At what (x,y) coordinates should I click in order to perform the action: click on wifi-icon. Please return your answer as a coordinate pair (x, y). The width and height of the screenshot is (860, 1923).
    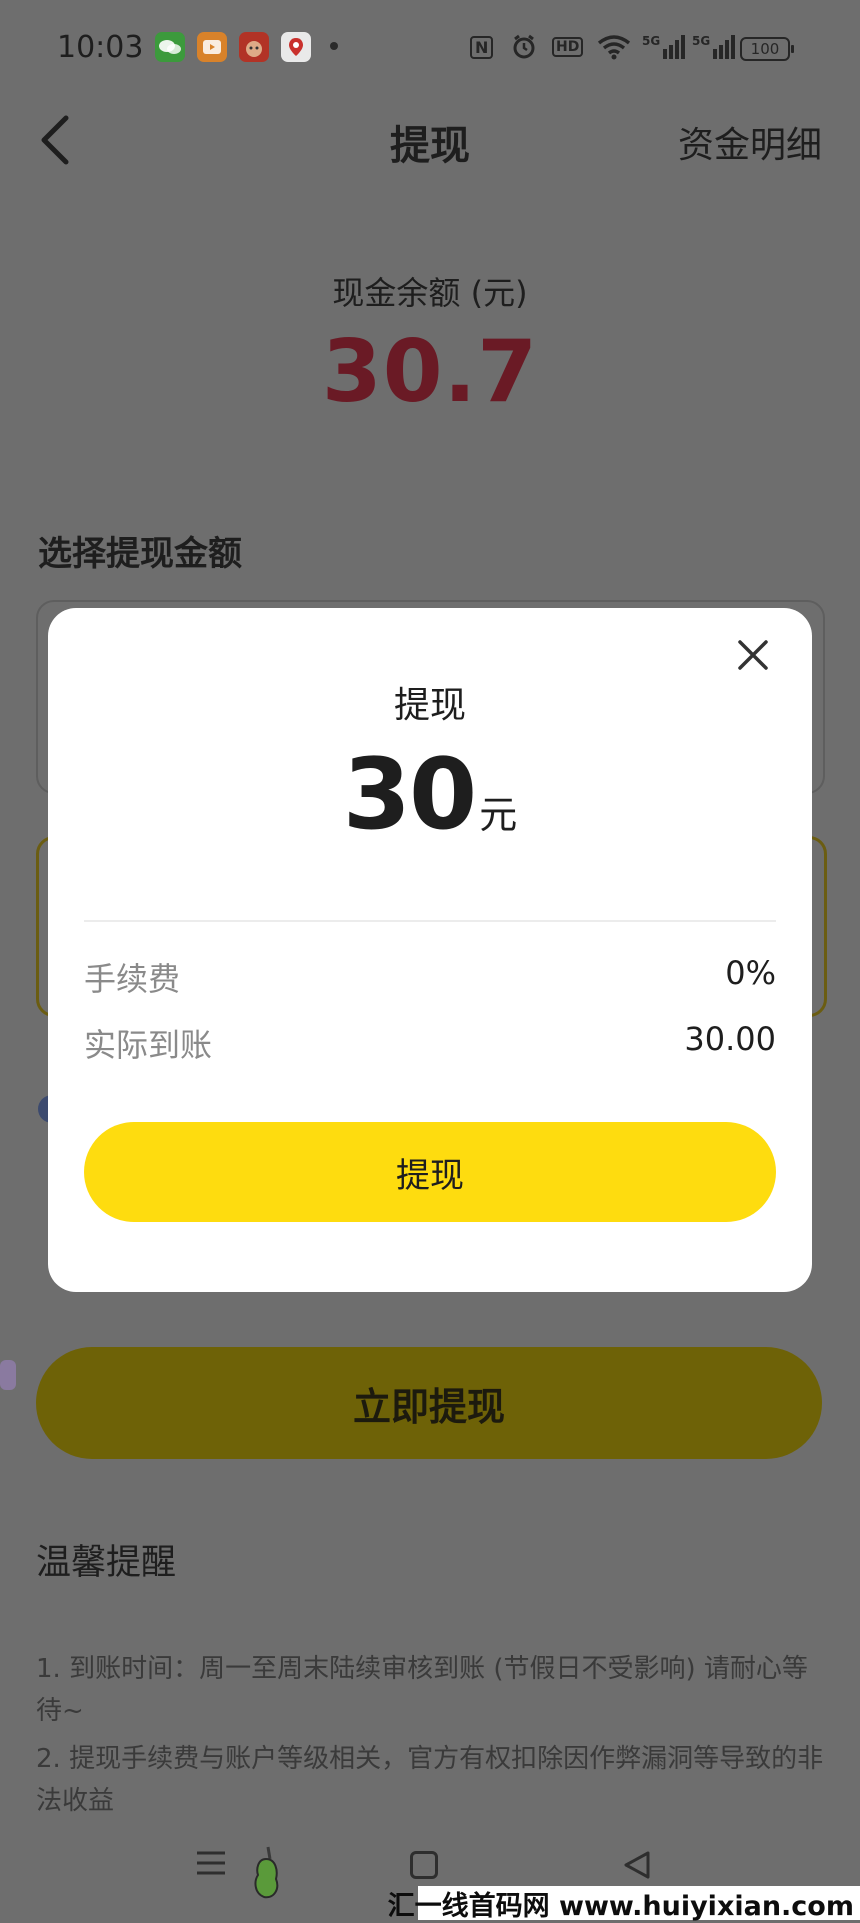
    Looking at the image, I should click on (614, 47).